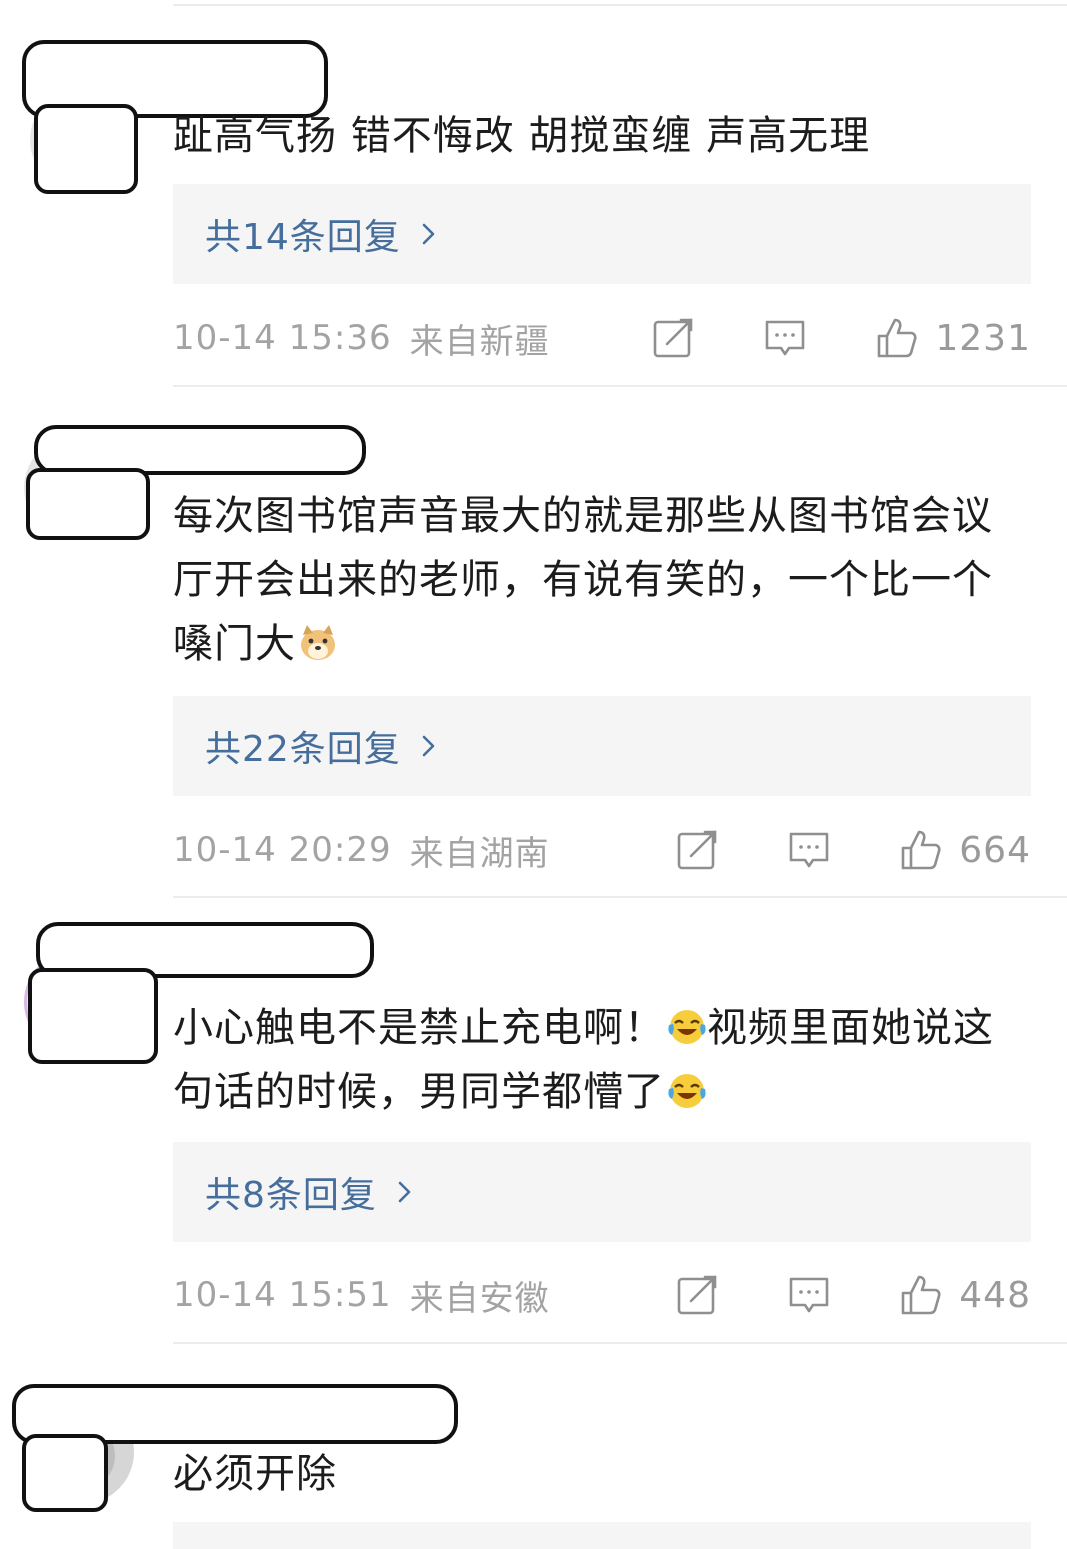 This screenshot has height=1549, width=1067. I want to click on comment-meta: 10-14 15:36 来自新疆 1231, so click(602, 338).